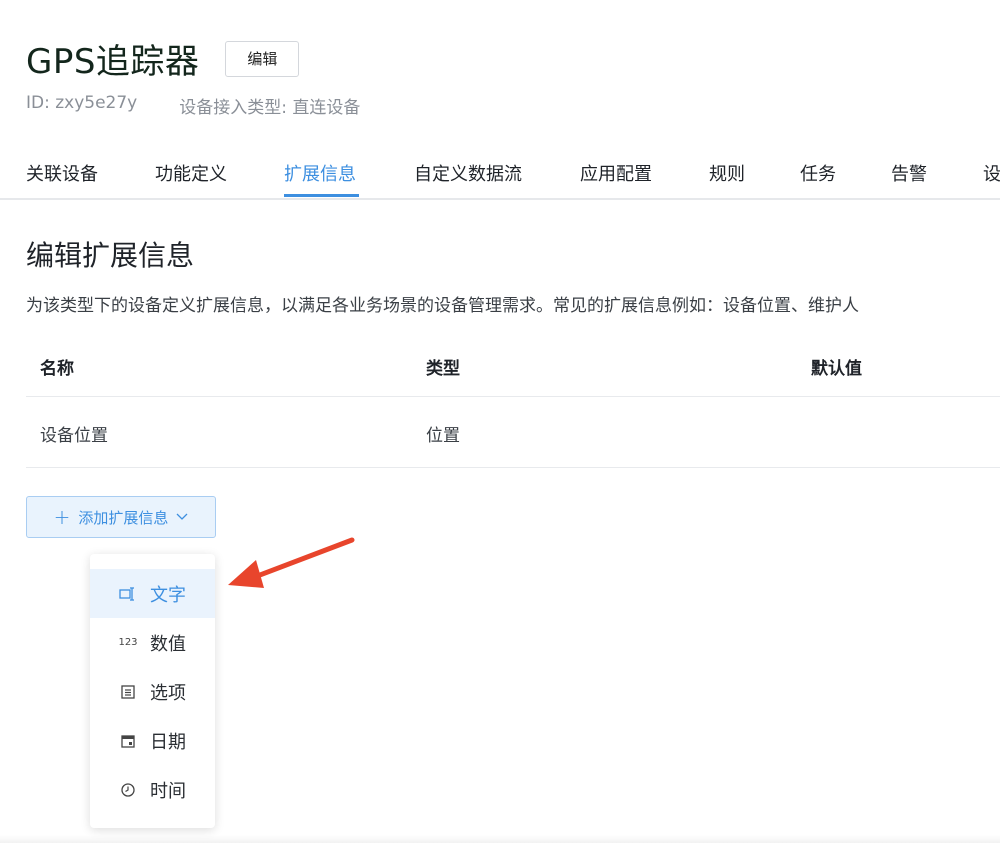 The image size is (1000, 843). Describe the element at coordinates (443, 369) in the screenshot. I see `header-type: 类型` at that location.